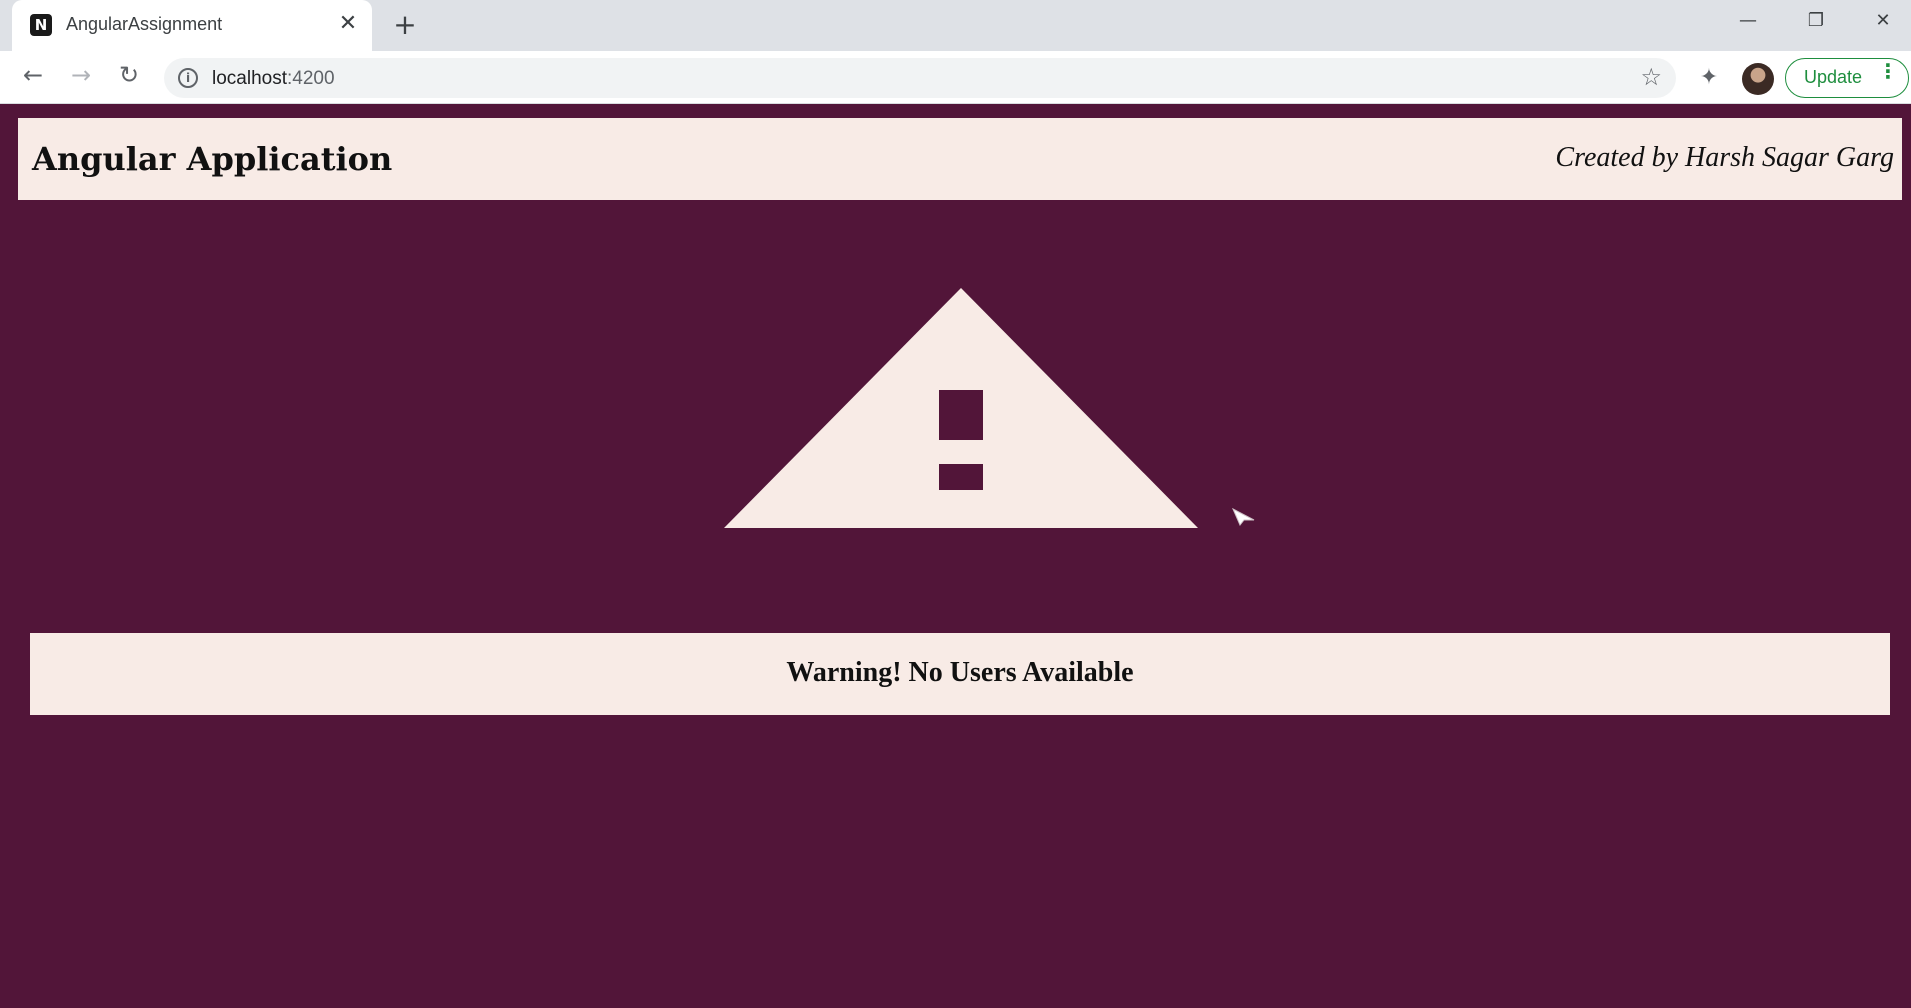 This screenshot has width=1911, height=1008. Describe the element at coordinates (1748, 21) in the screenshot. I see `minimize-icon: —` at that location.